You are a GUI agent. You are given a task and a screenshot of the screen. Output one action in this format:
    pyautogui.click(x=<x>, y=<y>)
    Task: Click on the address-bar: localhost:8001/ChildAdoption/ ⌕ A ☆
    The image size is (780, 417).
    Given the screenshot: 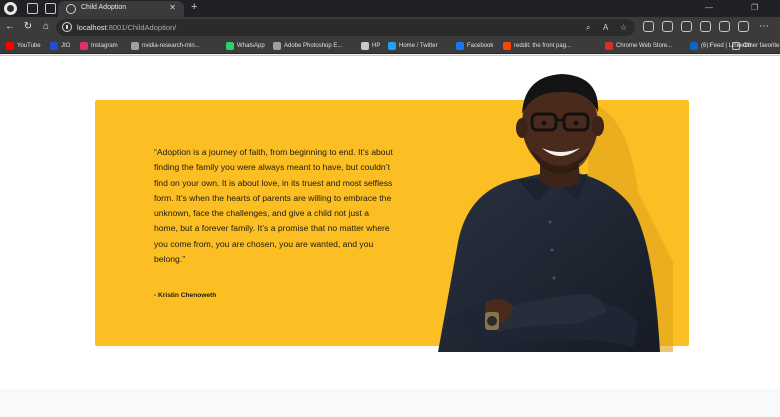 What is the action you would take?
    pyautogui.click(x=345, y=27)
    